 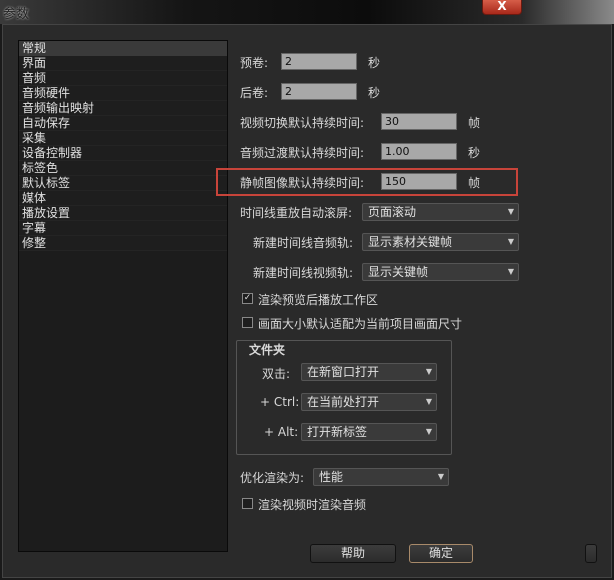 What do you see at coordinates (123, 183) in the screenshot?
I see `sidebar-item: 默认标签` at bounding box center [123, 183].